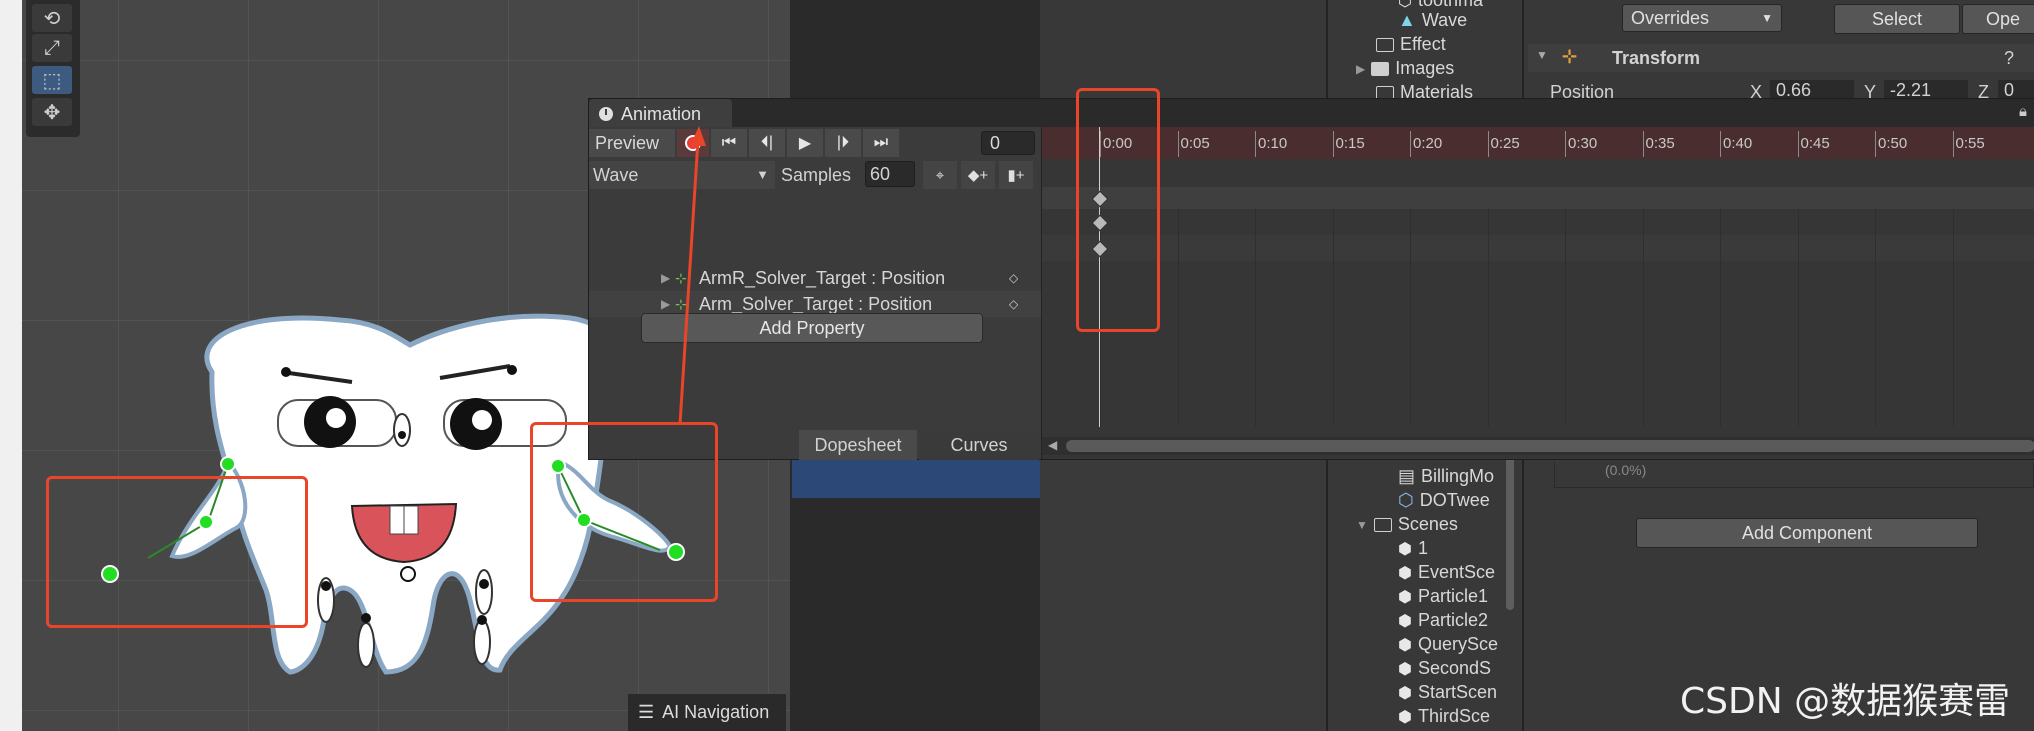 This screenshot has height=731, width=2034. Describe the element at coordinates (1411, 44) in the screenshot. I see `list-item: Effect` at that location.